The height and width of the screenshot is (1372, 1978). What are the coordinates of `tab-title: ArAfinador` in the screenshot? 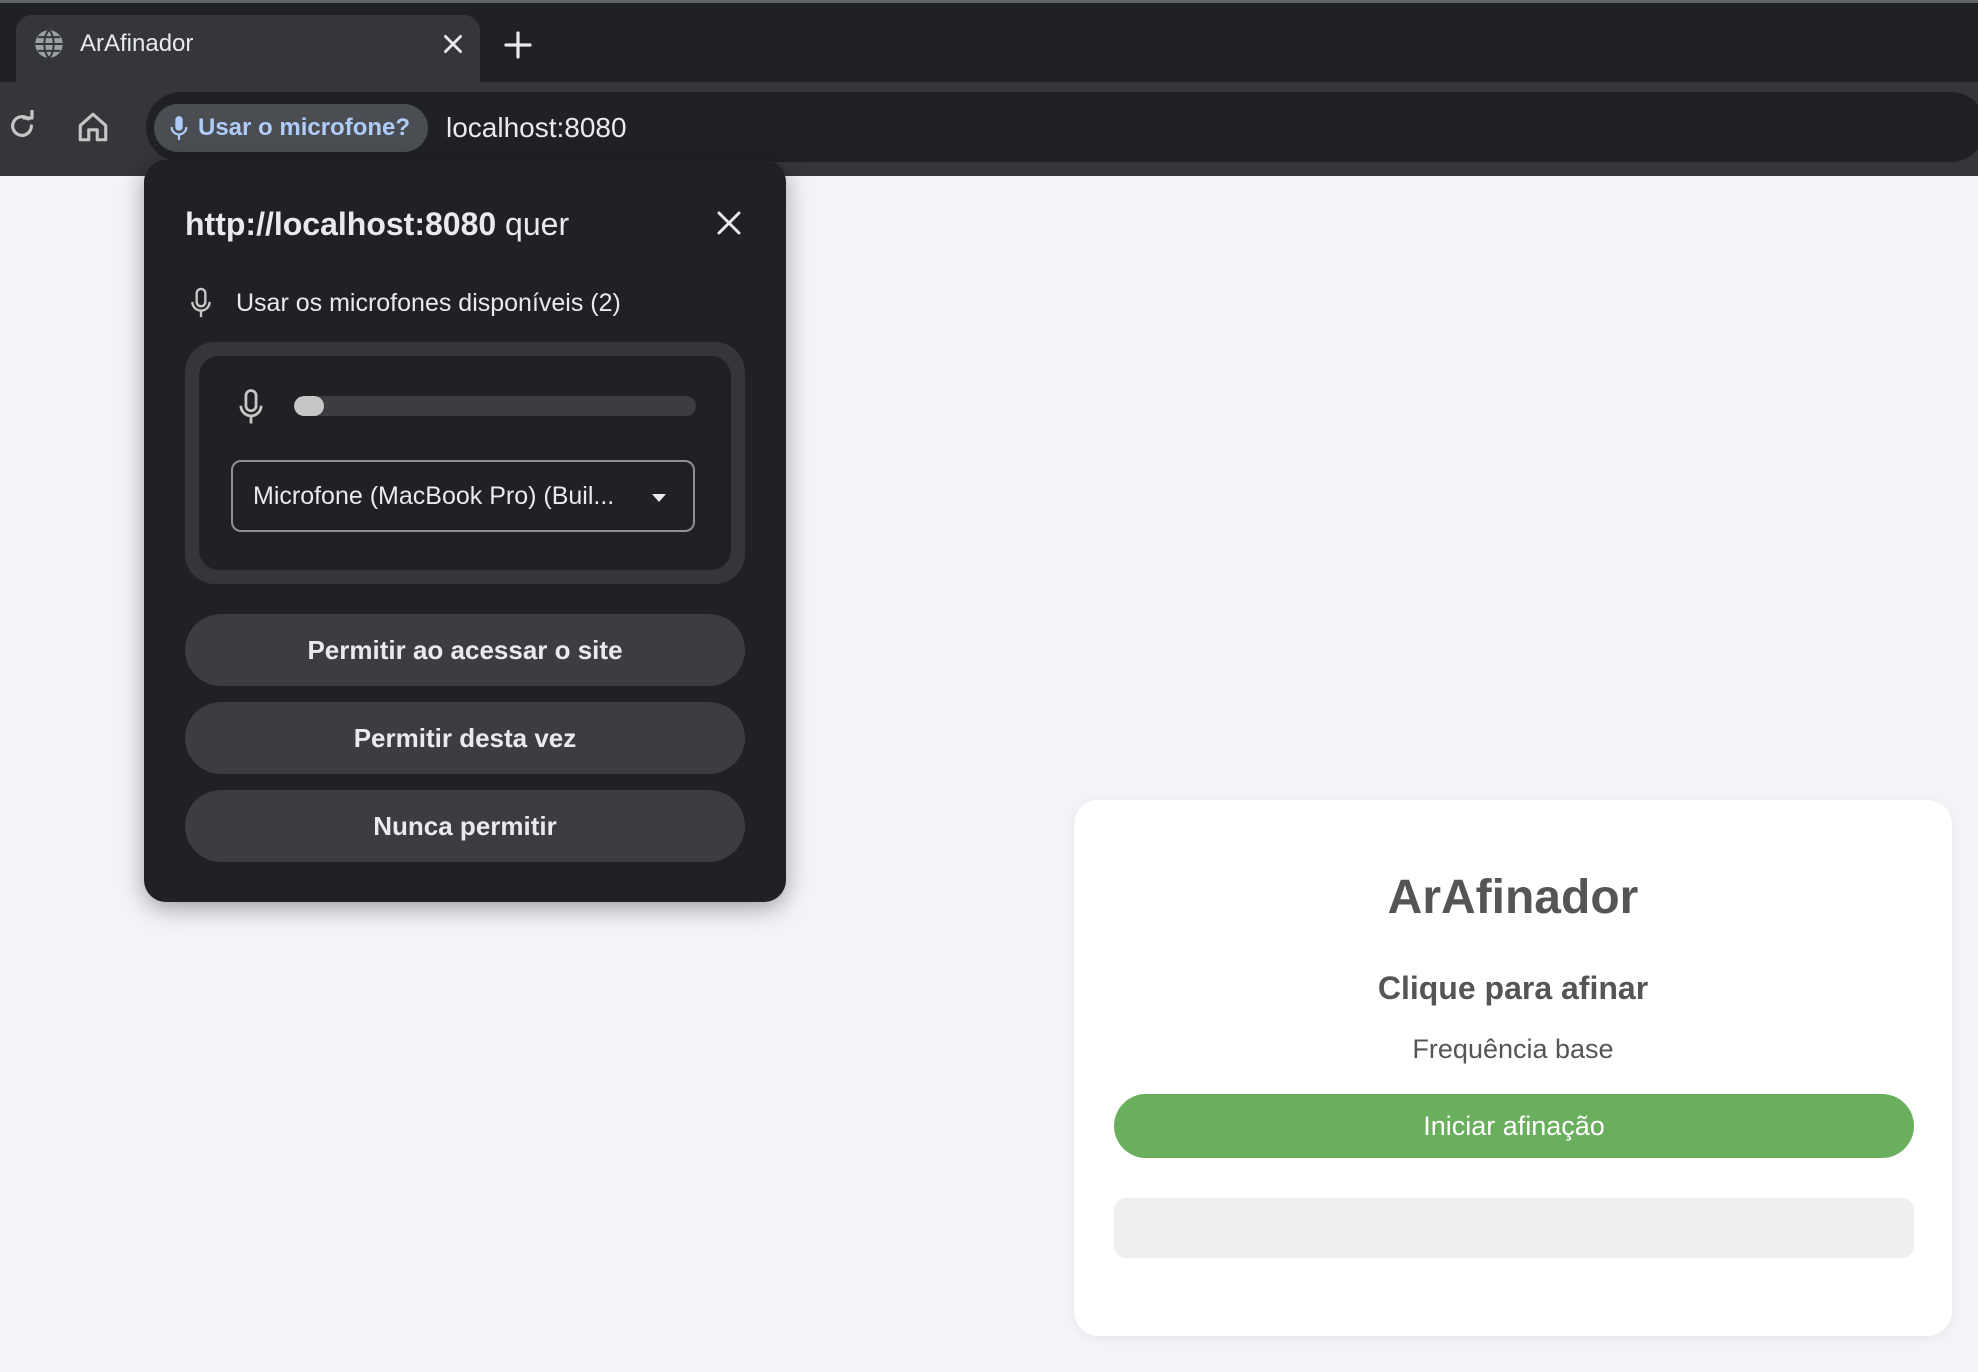 It's located at (137, 43).